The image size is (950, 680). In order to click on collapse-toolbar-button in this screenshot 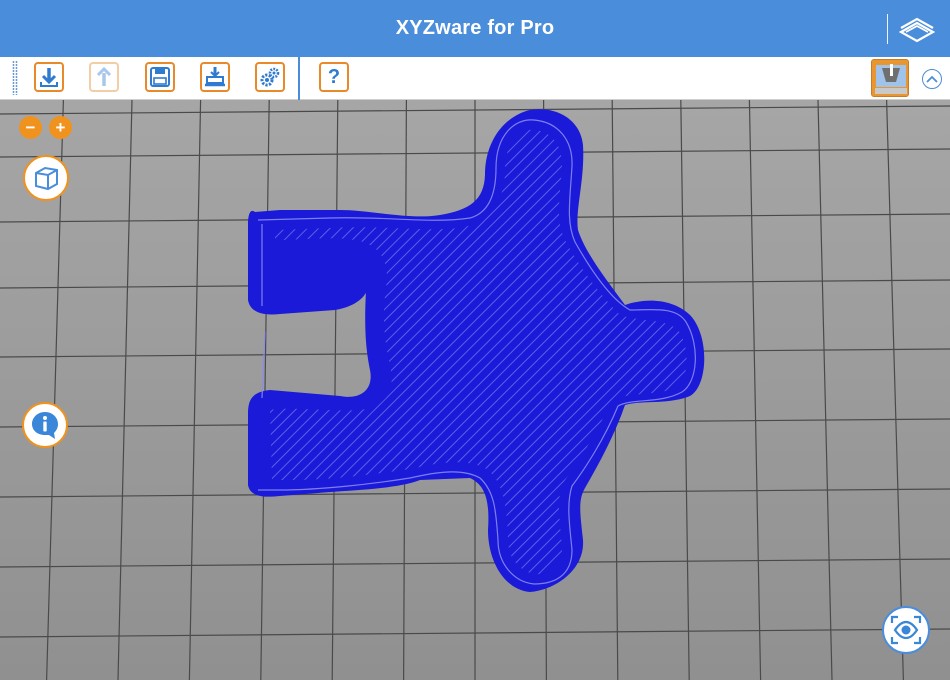, I will do `click(932, 79)`.